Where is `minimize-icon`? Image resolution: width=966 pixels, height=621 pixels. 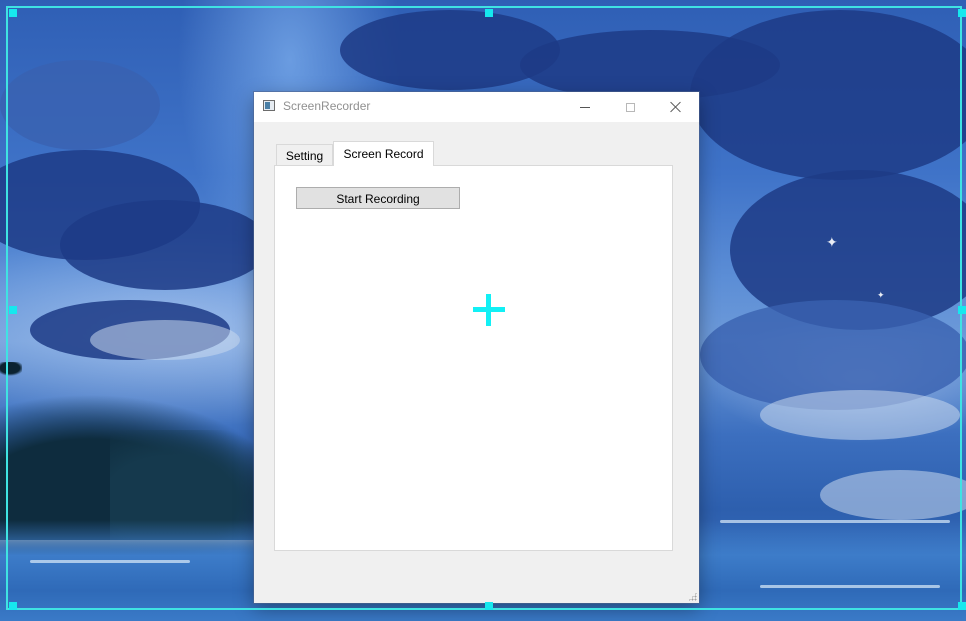 minimize-icon is located at coordinates (585, 107).